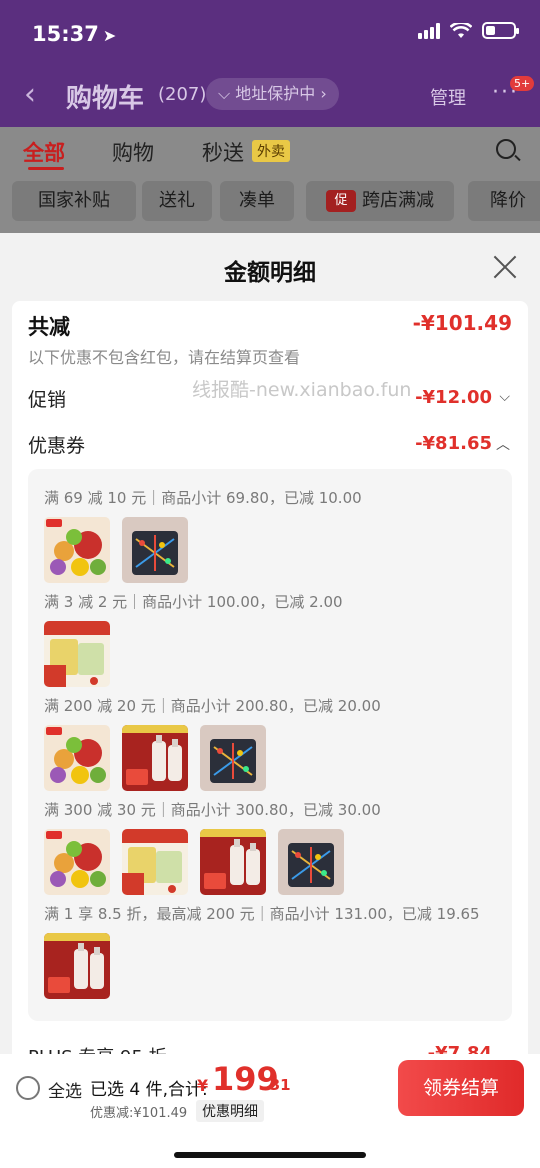 The height and width of the screenshot is (1168, 540). What do you see at coordinates (429, 30) in the screenshot?
I see `signal-icon` at bounding box center [429, 30].